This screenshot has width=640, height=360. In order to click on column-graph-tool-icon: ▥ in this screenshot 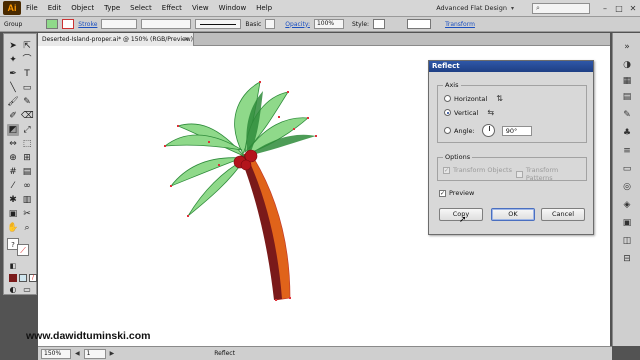, I will do `click(27, 200)`.